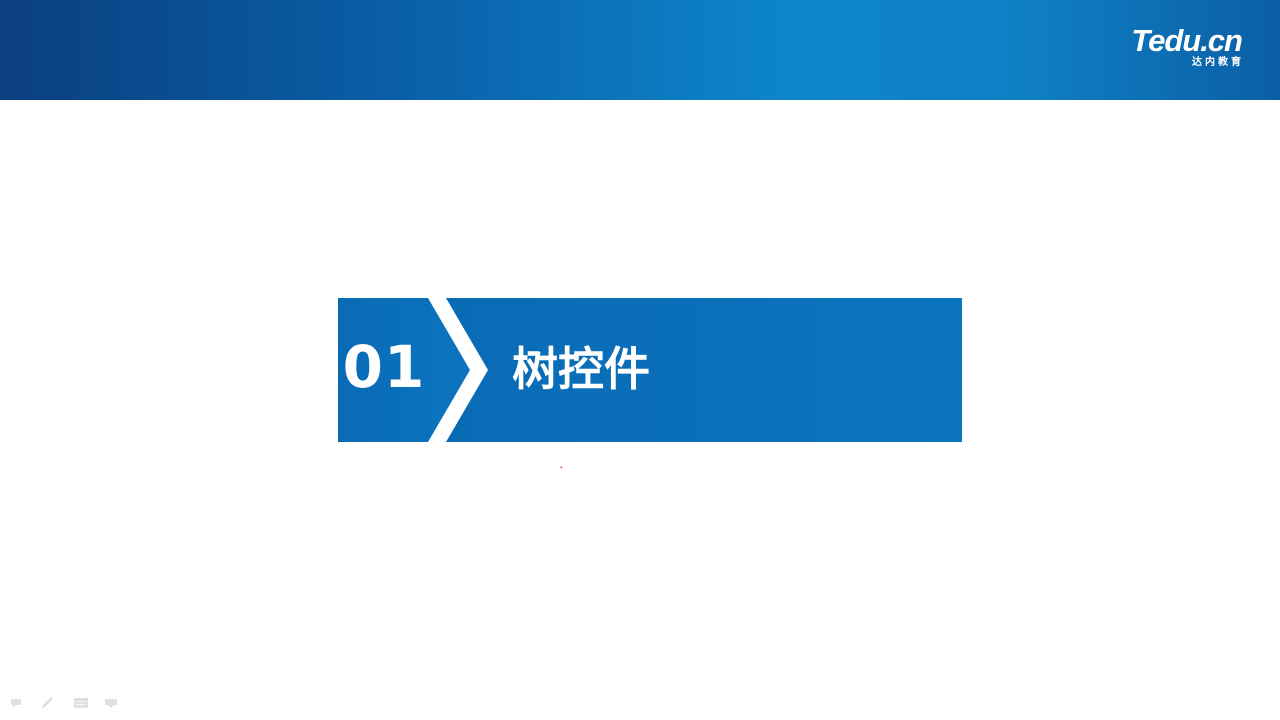 This screenshot has width=1280, height=720. I want to click on next-icon, so click(111, 703).